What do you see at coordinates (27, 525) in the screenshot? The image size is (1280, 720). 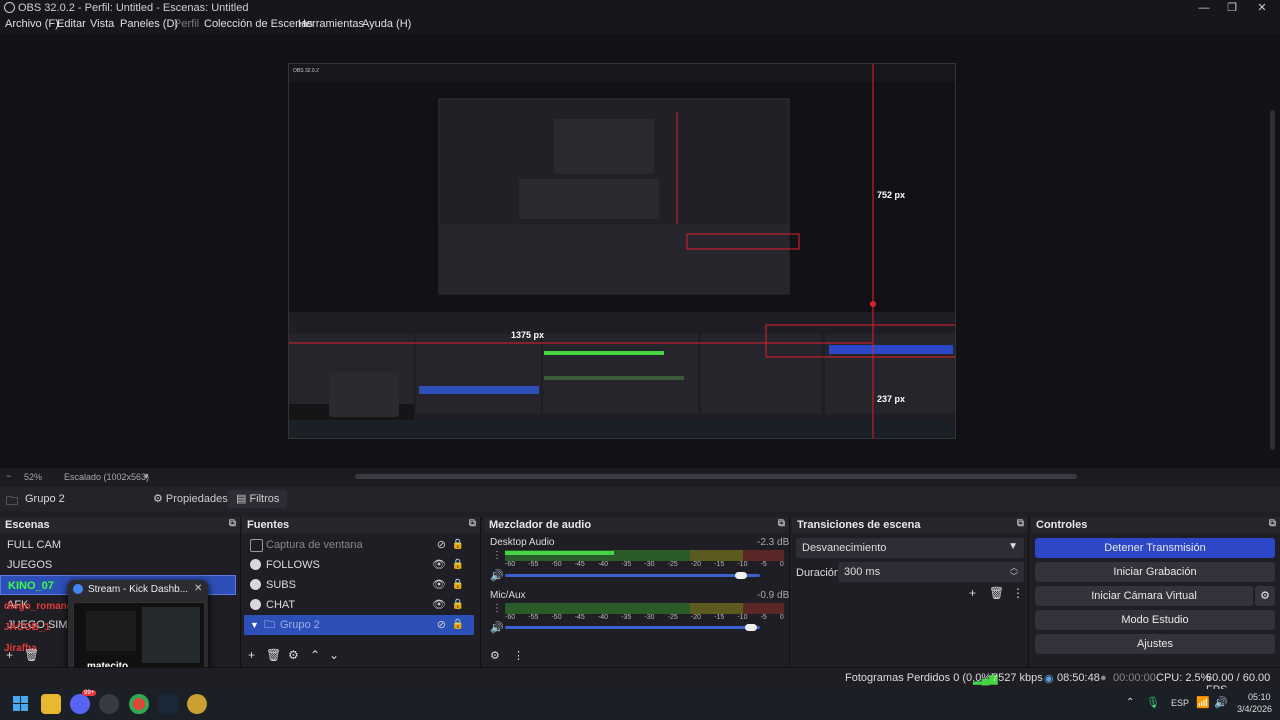 I see `scenes-title: Escenas` at bounding box center [27, 525].